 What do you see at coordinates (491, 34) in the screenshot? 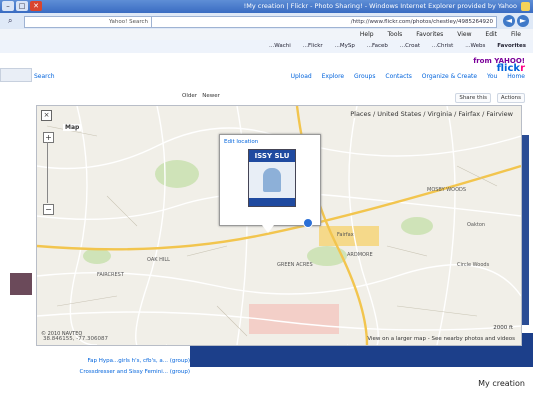
I see `menu-edit: Edit` at bounding box center [491, 34].